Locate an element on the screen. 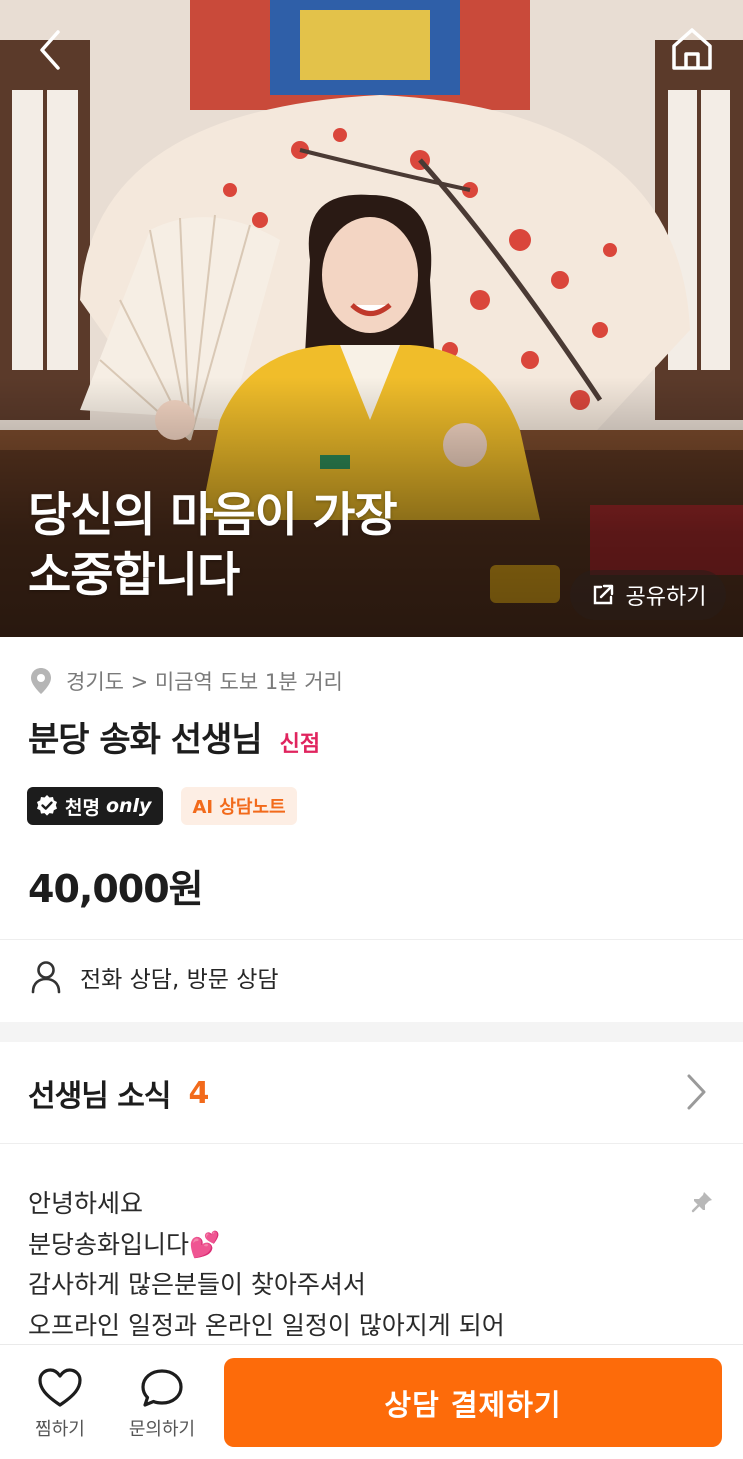 The width and height of the screenshot is (743, 1459). pin-icon is located at coordinates (701, 1202).